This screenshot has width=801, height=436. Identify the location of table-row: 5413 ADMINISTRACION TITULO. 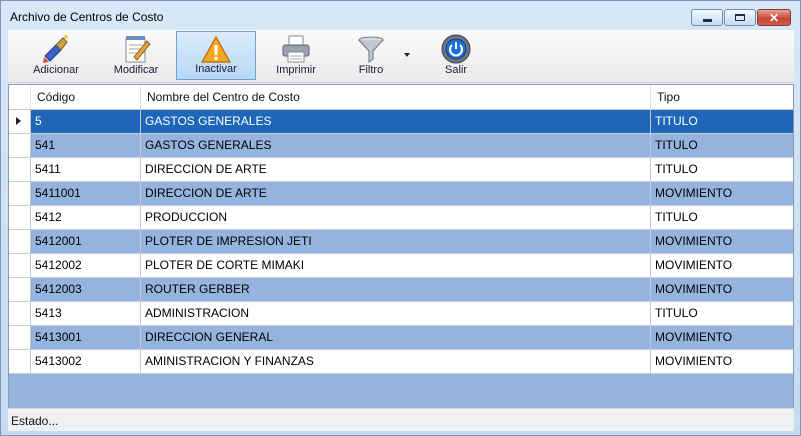
(401, 314).